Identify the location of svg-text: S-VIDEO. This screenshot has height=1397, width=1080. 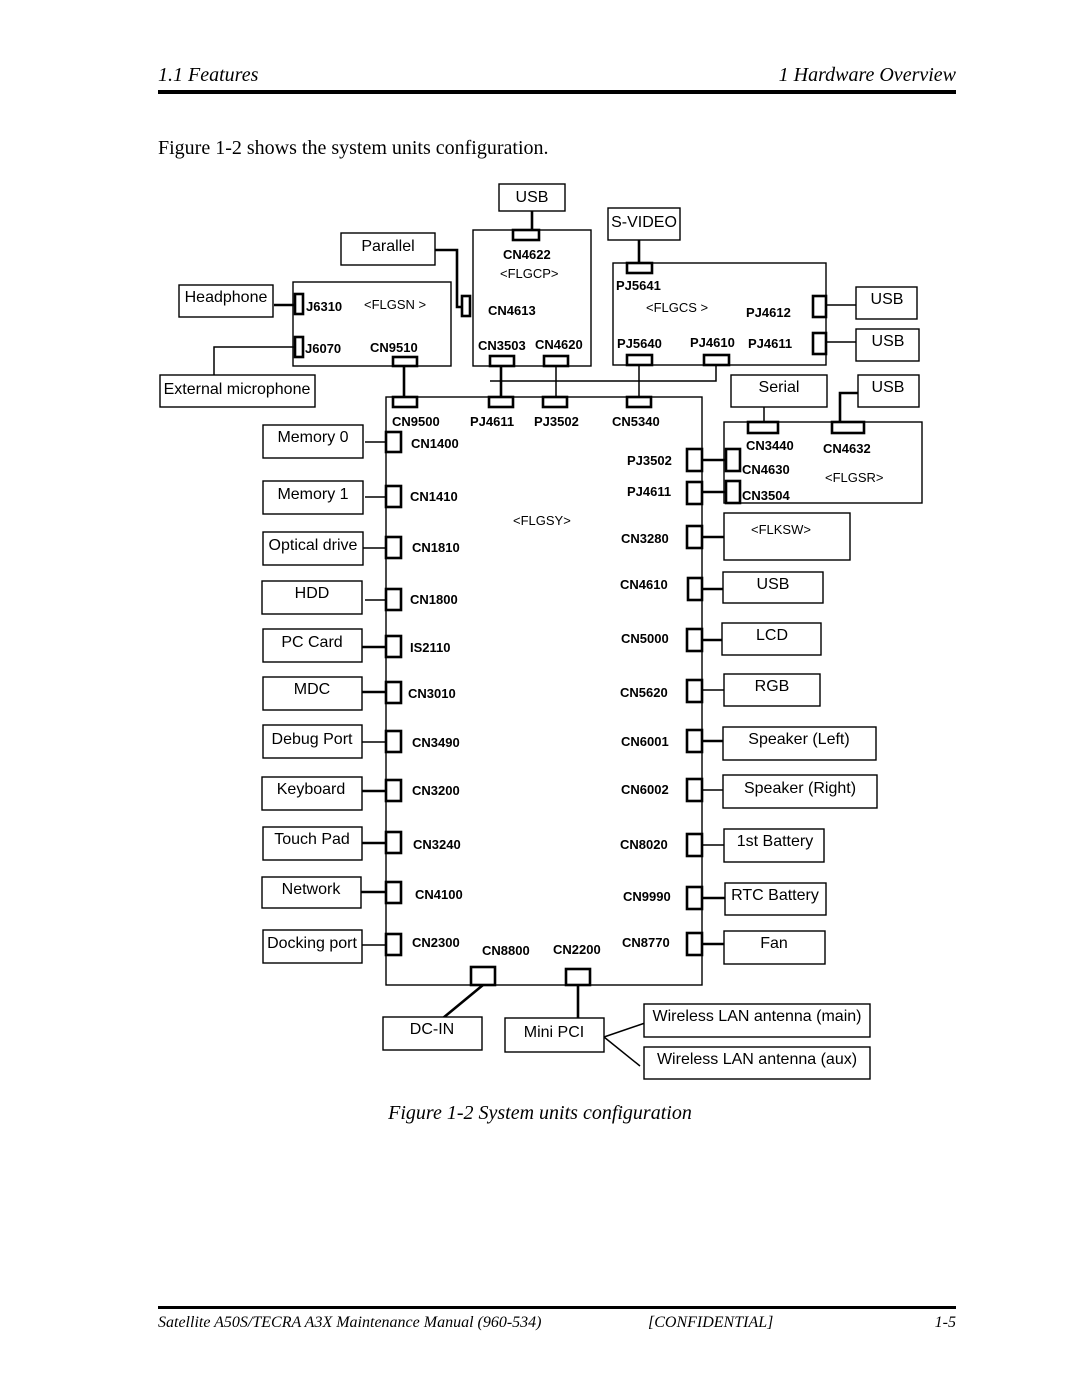
(644, 222).